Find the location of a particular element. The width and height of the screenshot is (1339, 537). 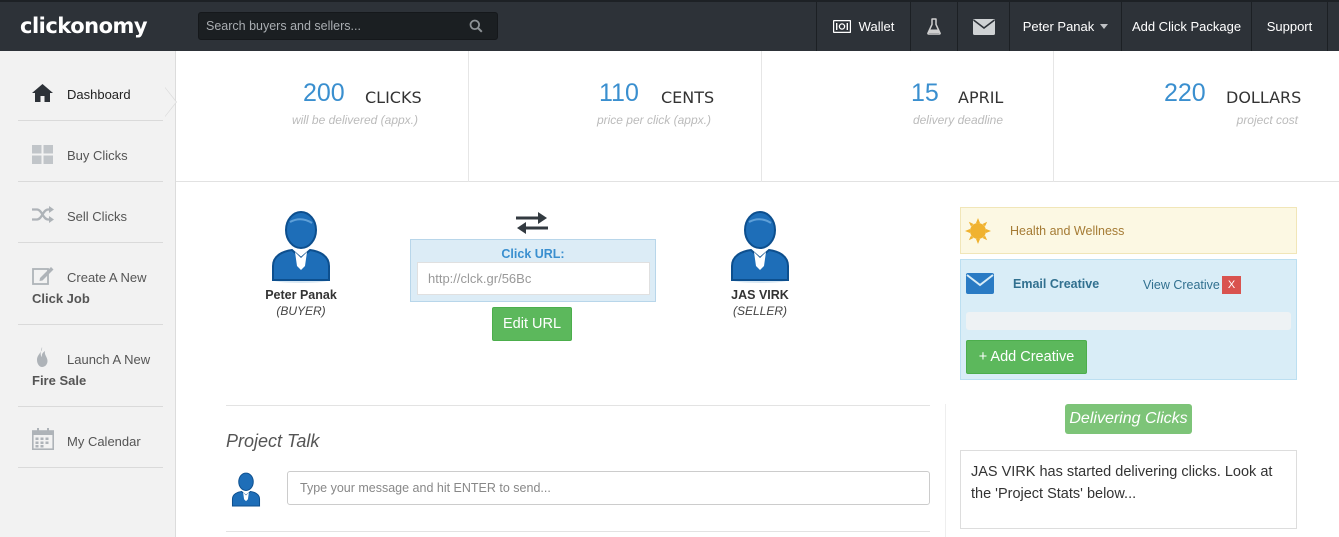

stat-unit: DOLLARS is located at coordinates (1264, 97).